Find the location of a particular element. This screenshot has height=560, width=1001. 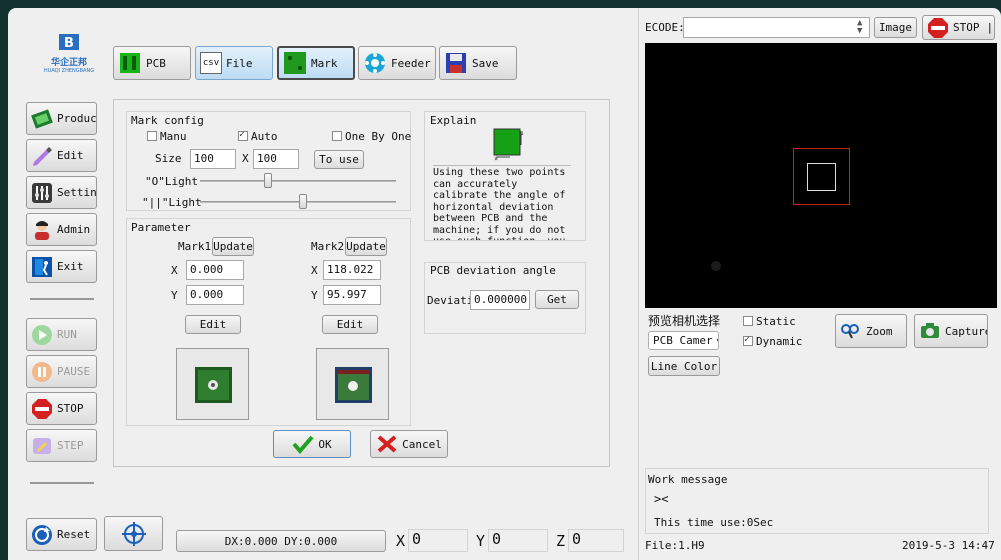

admin-button: Admin is located at coordinates (61, 229).